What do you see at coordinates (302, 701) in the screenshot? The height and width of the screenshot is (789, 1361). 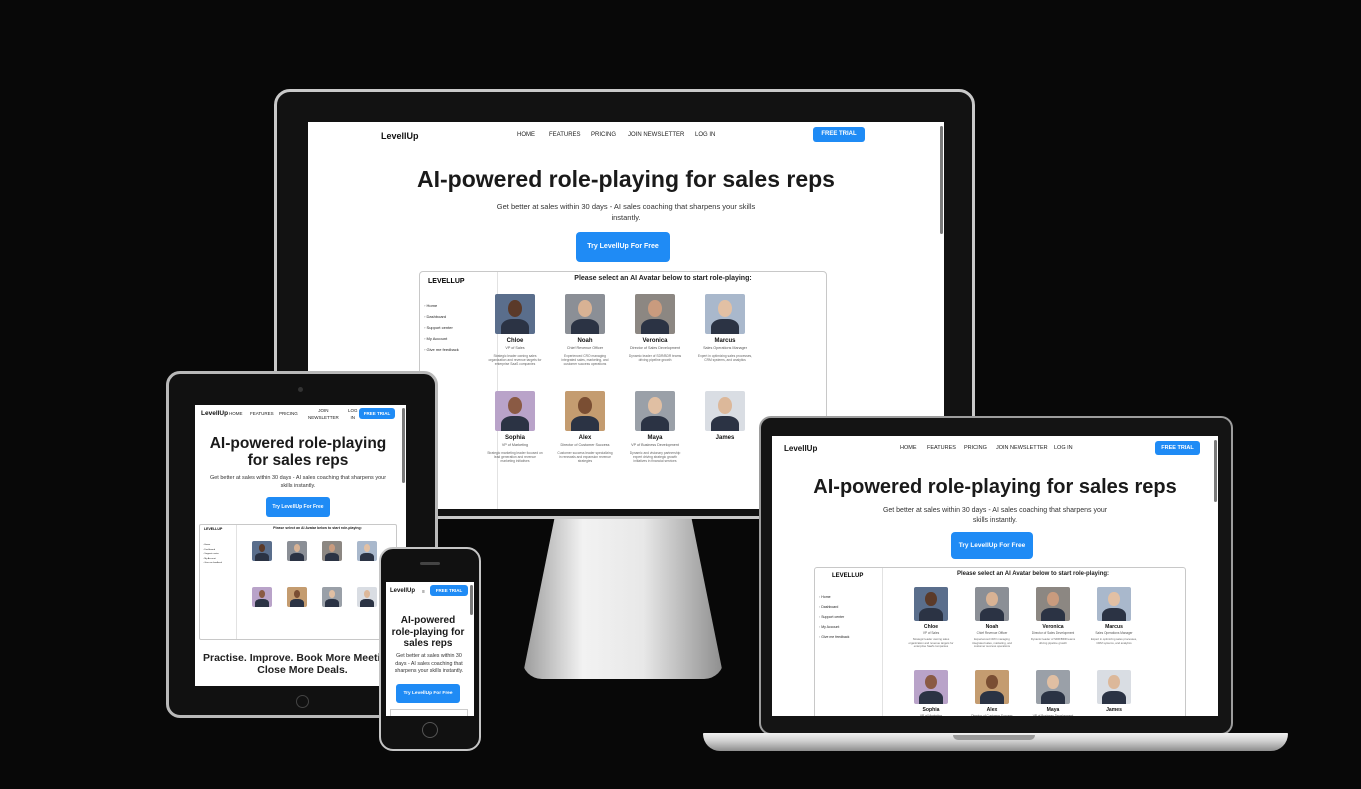 I see `tablet-home-button` at bounding box center [302, 701].